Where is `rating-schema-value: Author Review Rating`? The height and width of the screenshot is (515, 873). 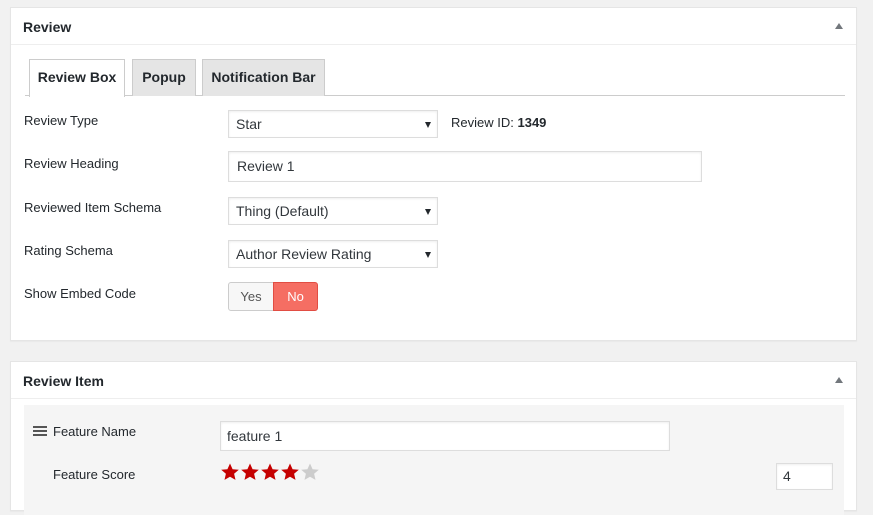
rating-schema-value: Author Review Rating is located at coordinates (304, 254).